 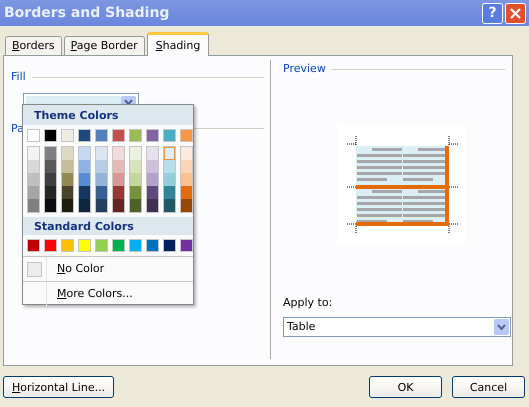 I want to click on menu-heading: Theme Colors, so click(x=108, y=115).